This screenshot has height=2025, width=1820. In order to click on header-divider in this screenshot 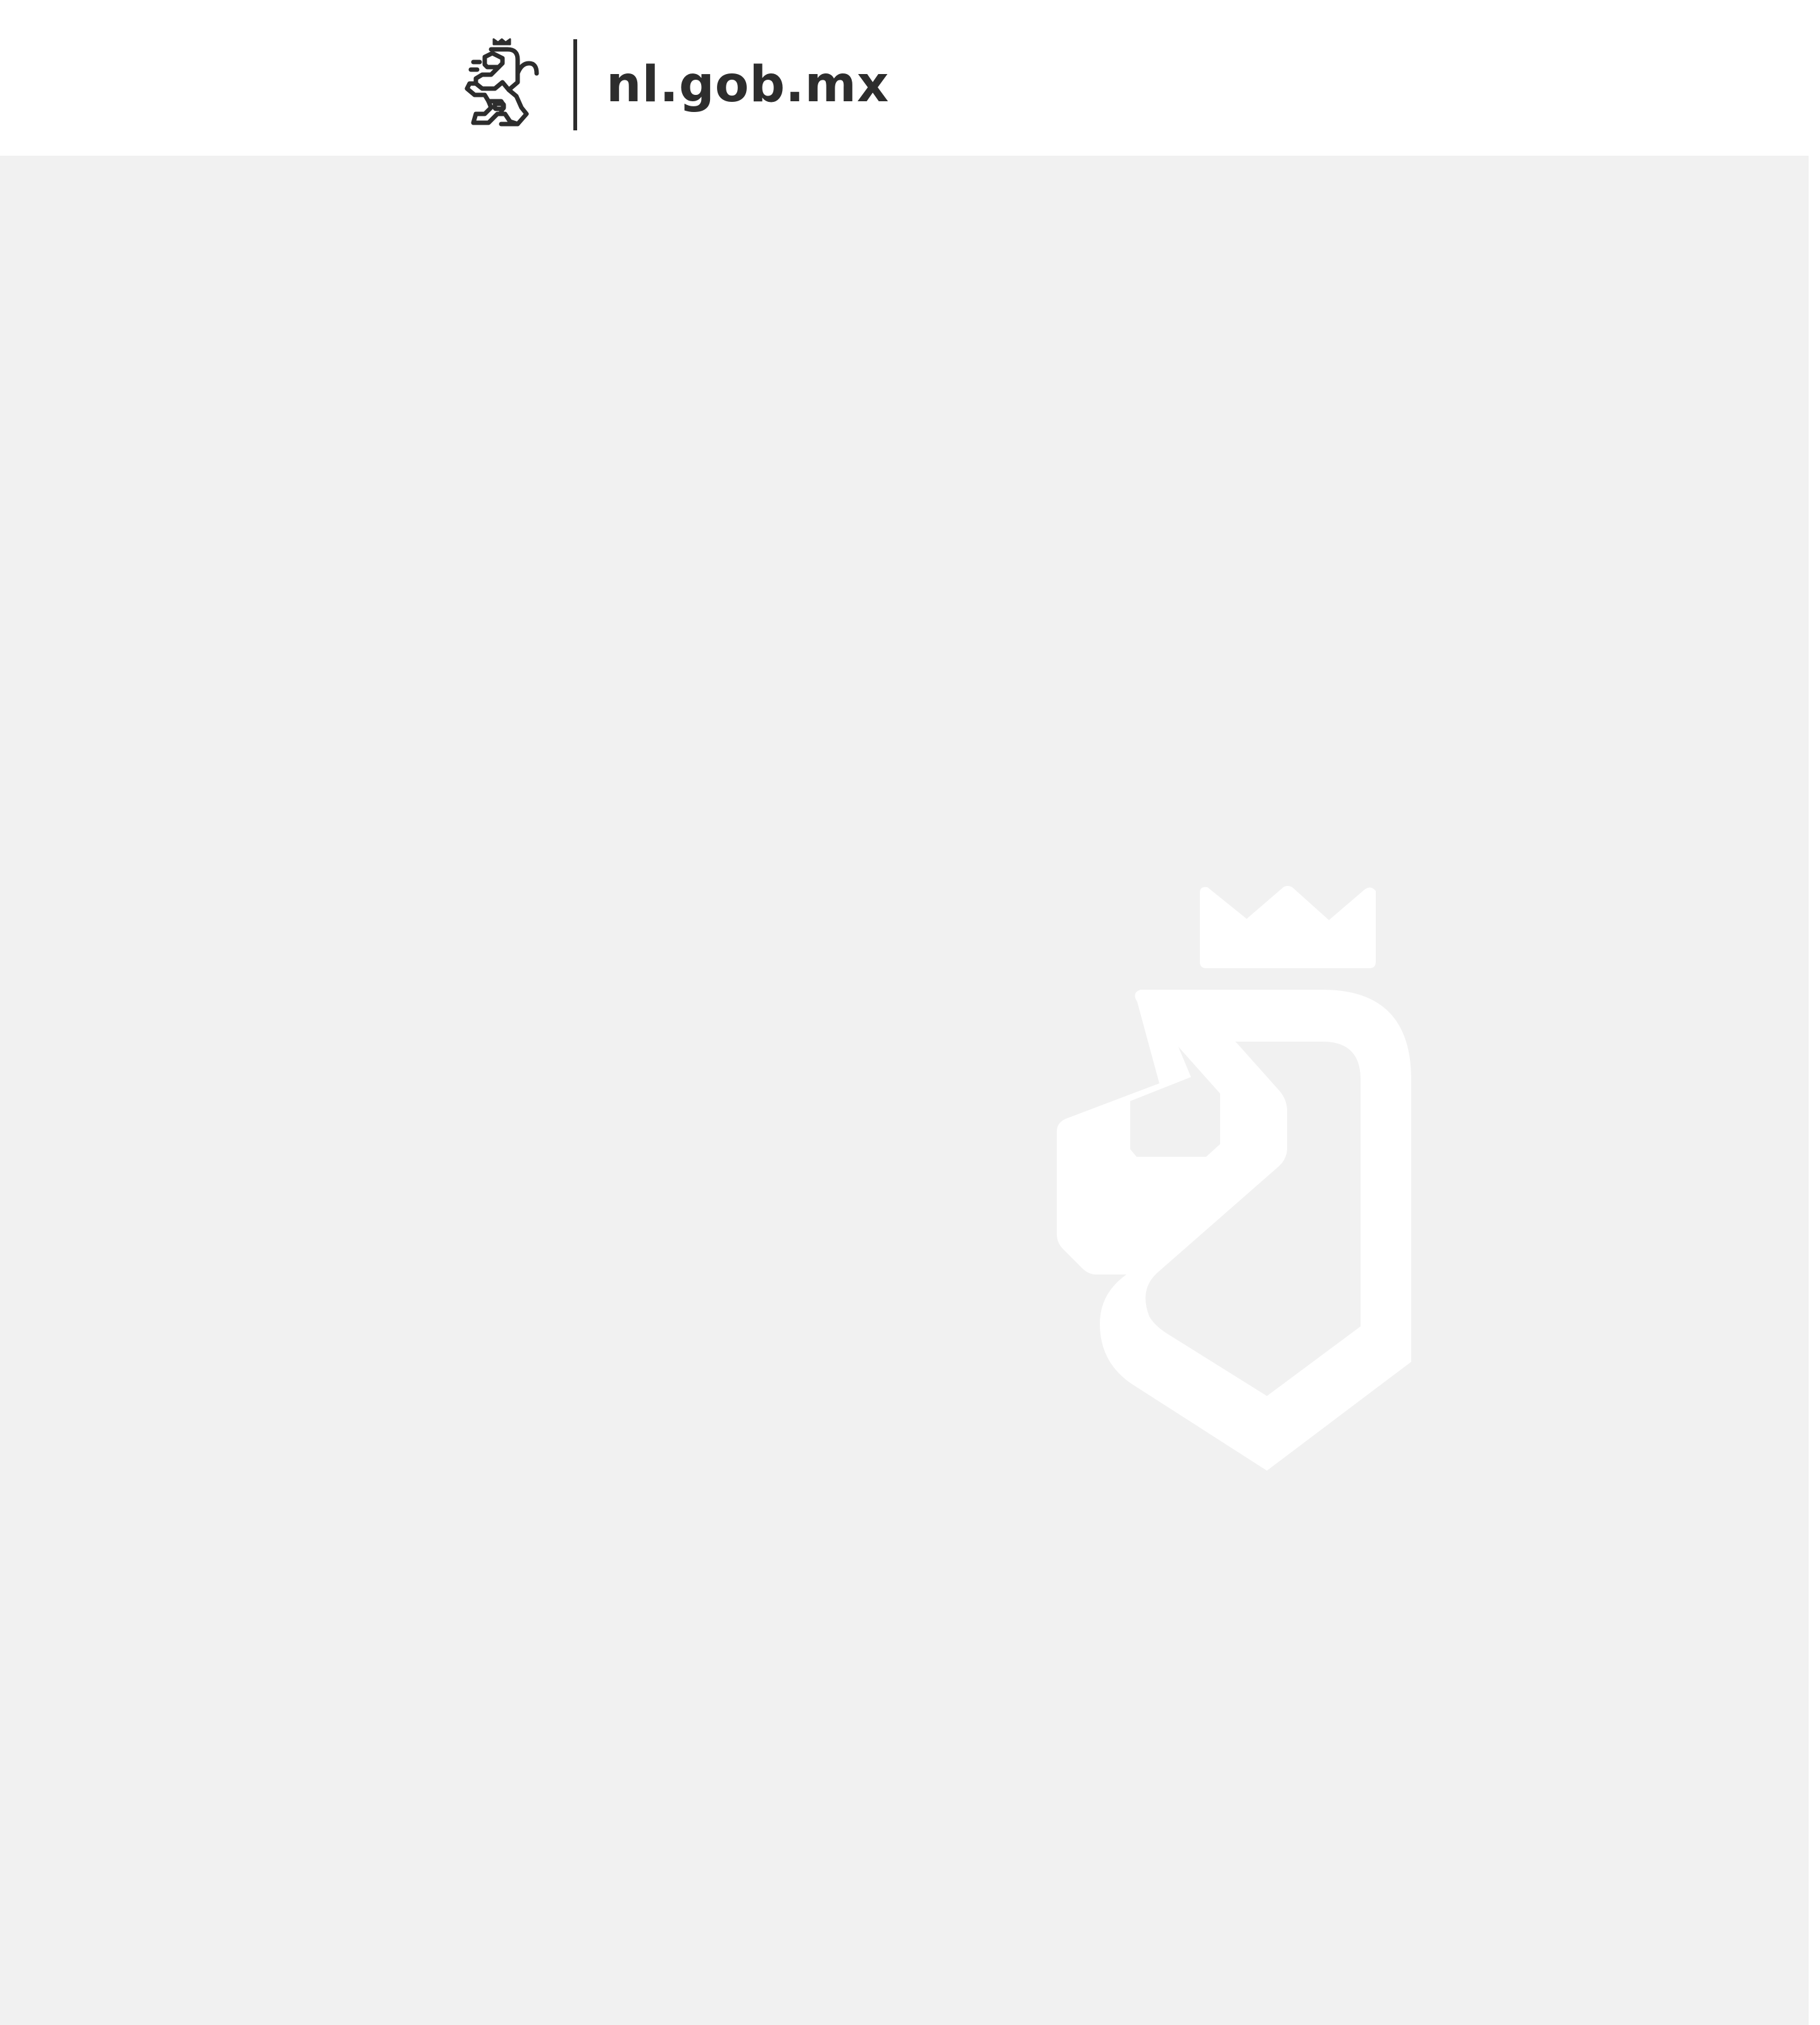, I will do `click(575, 84)`.